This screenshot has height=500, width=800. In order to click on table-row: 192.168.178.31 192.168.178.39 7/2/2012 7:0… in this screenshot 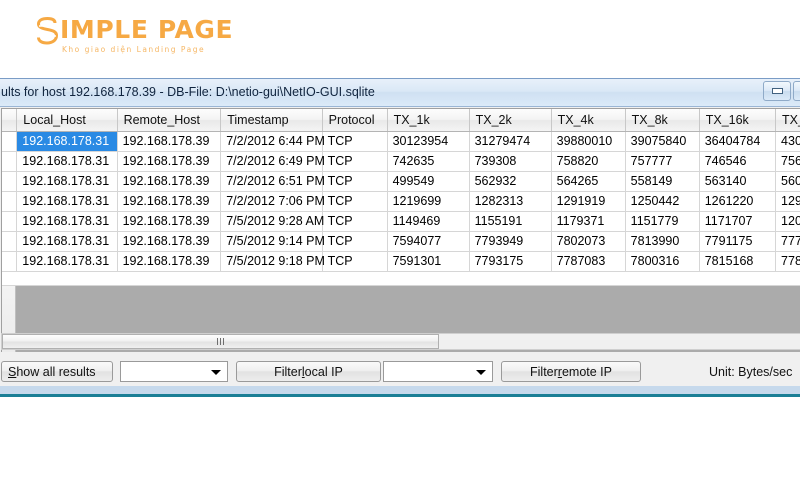, I will do `click(401, 201)`.